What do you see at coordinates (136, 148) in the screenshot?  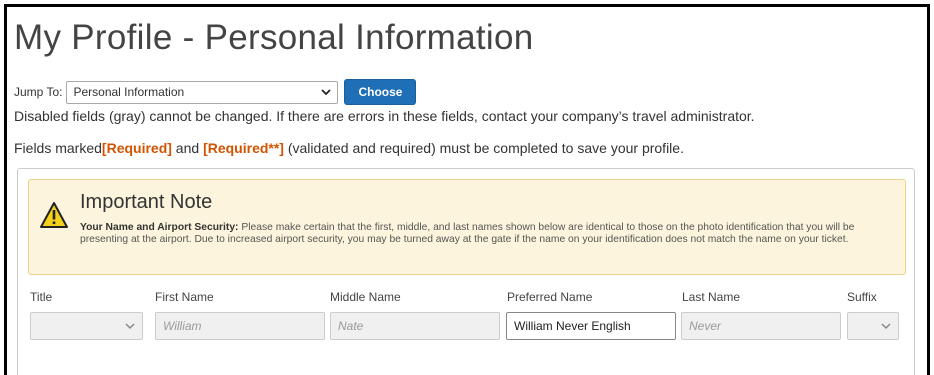 I see `required-tag: [Required]` at bounding box center [136, 148].